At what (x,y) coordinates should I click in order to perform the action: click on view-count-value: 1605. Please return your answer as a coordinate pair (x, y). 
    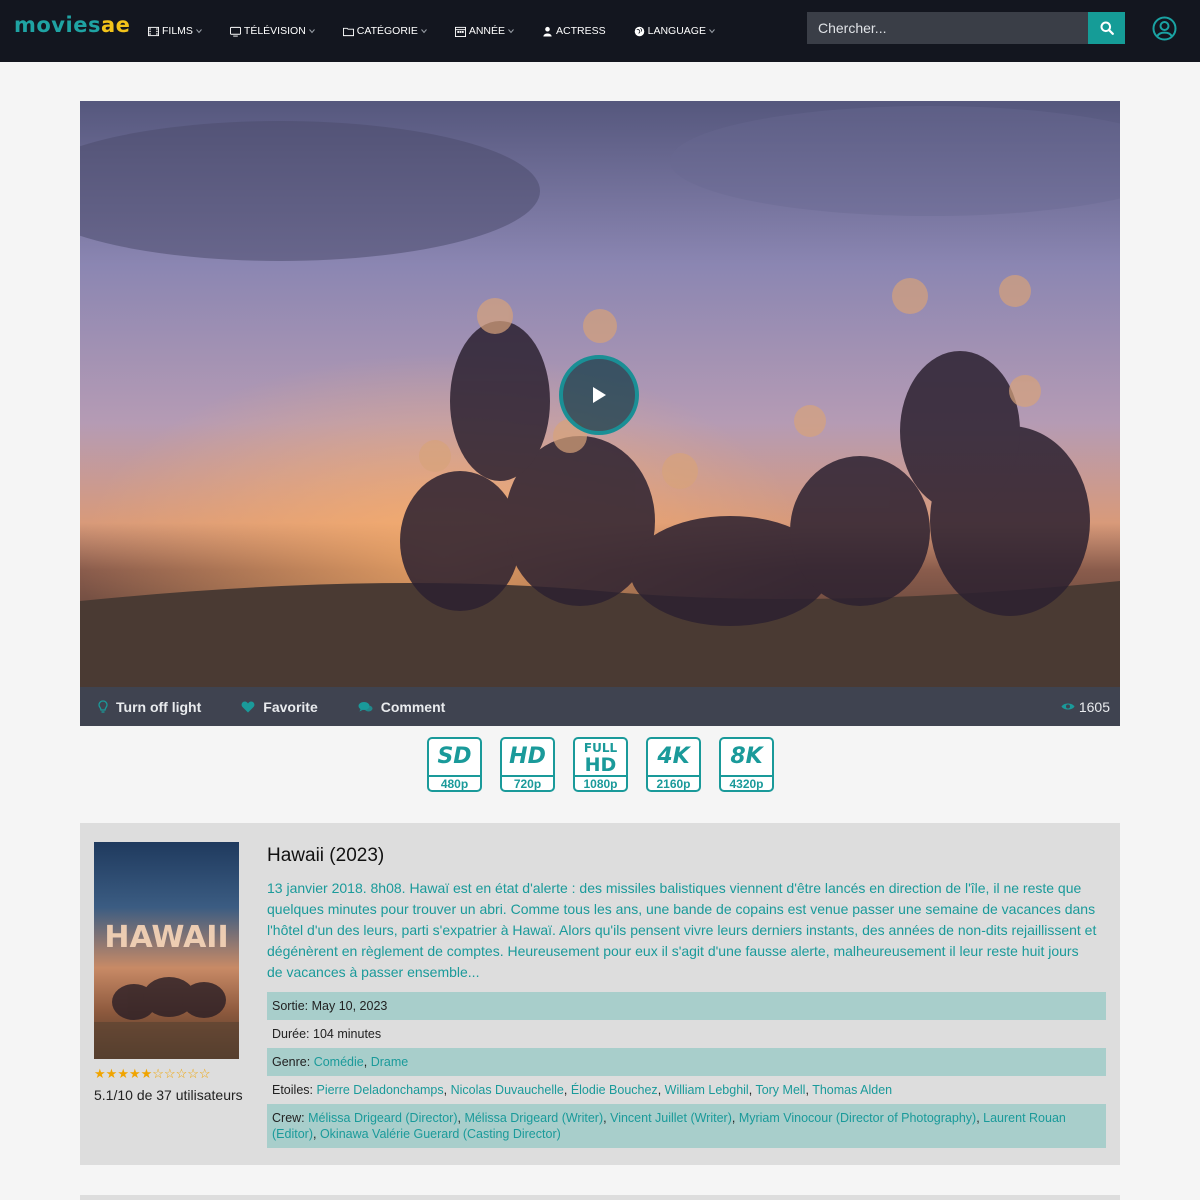
    Looking at the image, I should click on (1094, 706).